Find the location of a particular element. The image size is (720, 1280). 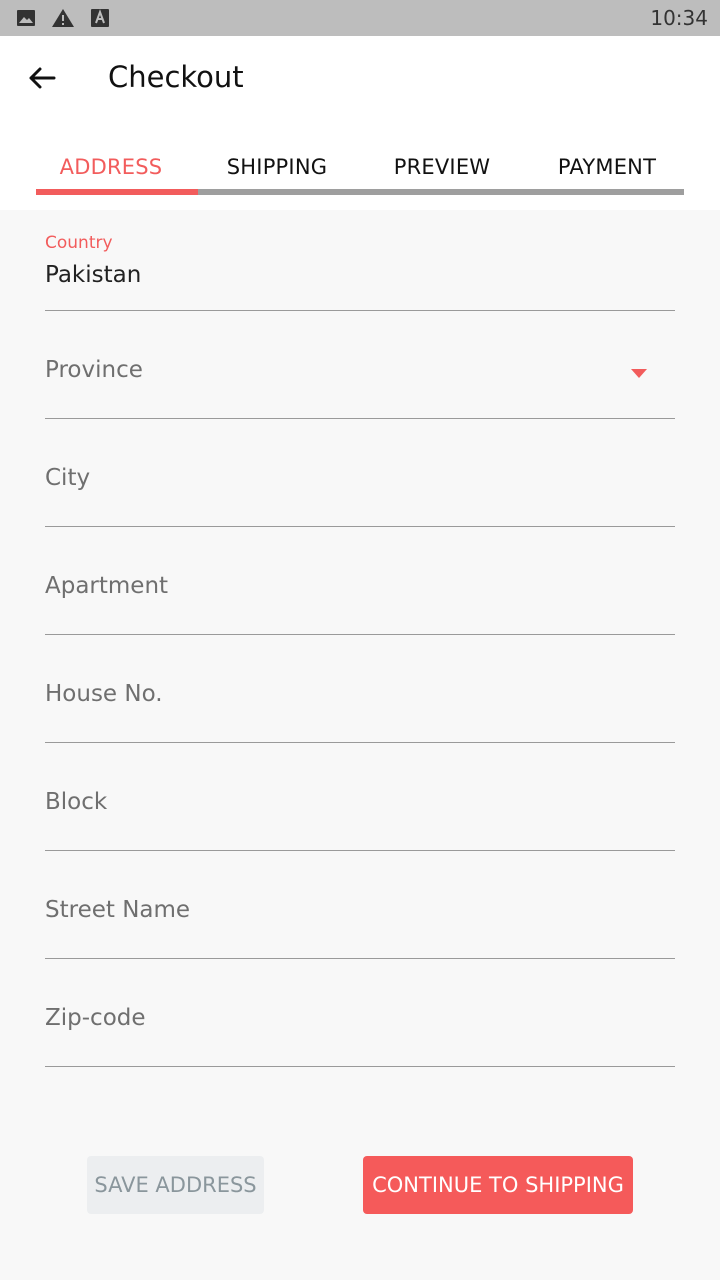

page-title: Checkout is located at coordinates (176, 77).